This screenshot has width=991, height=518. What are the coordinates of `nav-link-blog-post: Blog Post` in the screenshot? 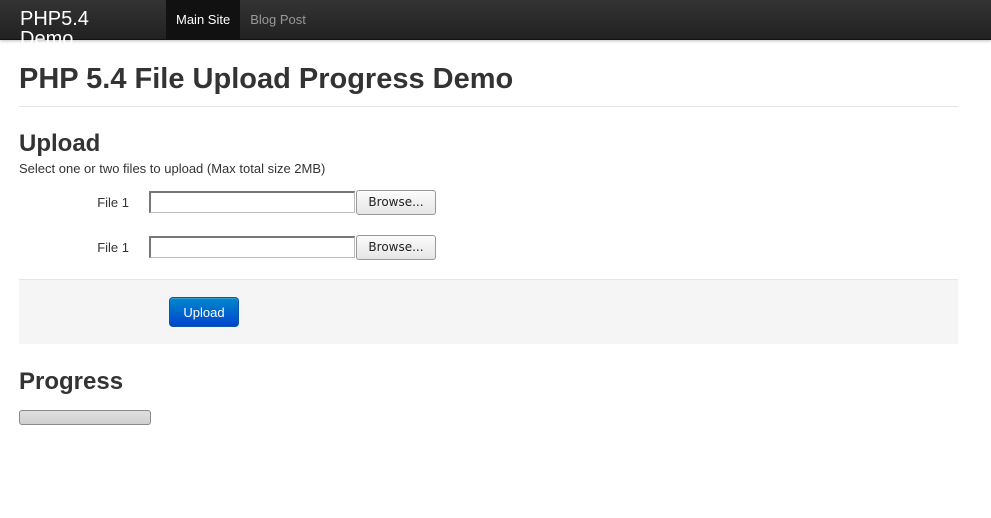 It's located at (278, 20).